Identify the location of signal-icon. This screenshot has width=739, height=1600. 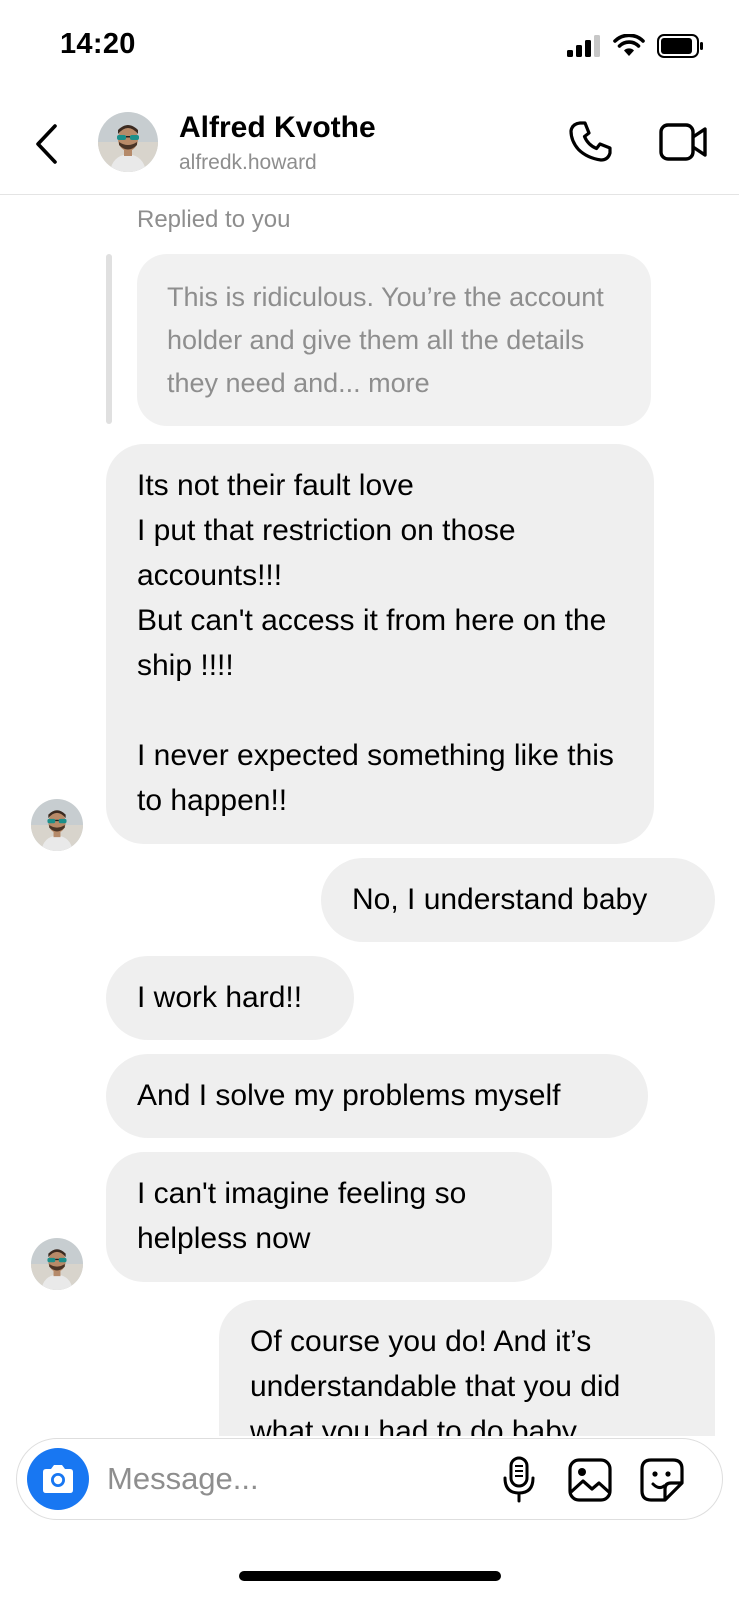
(583, 46).